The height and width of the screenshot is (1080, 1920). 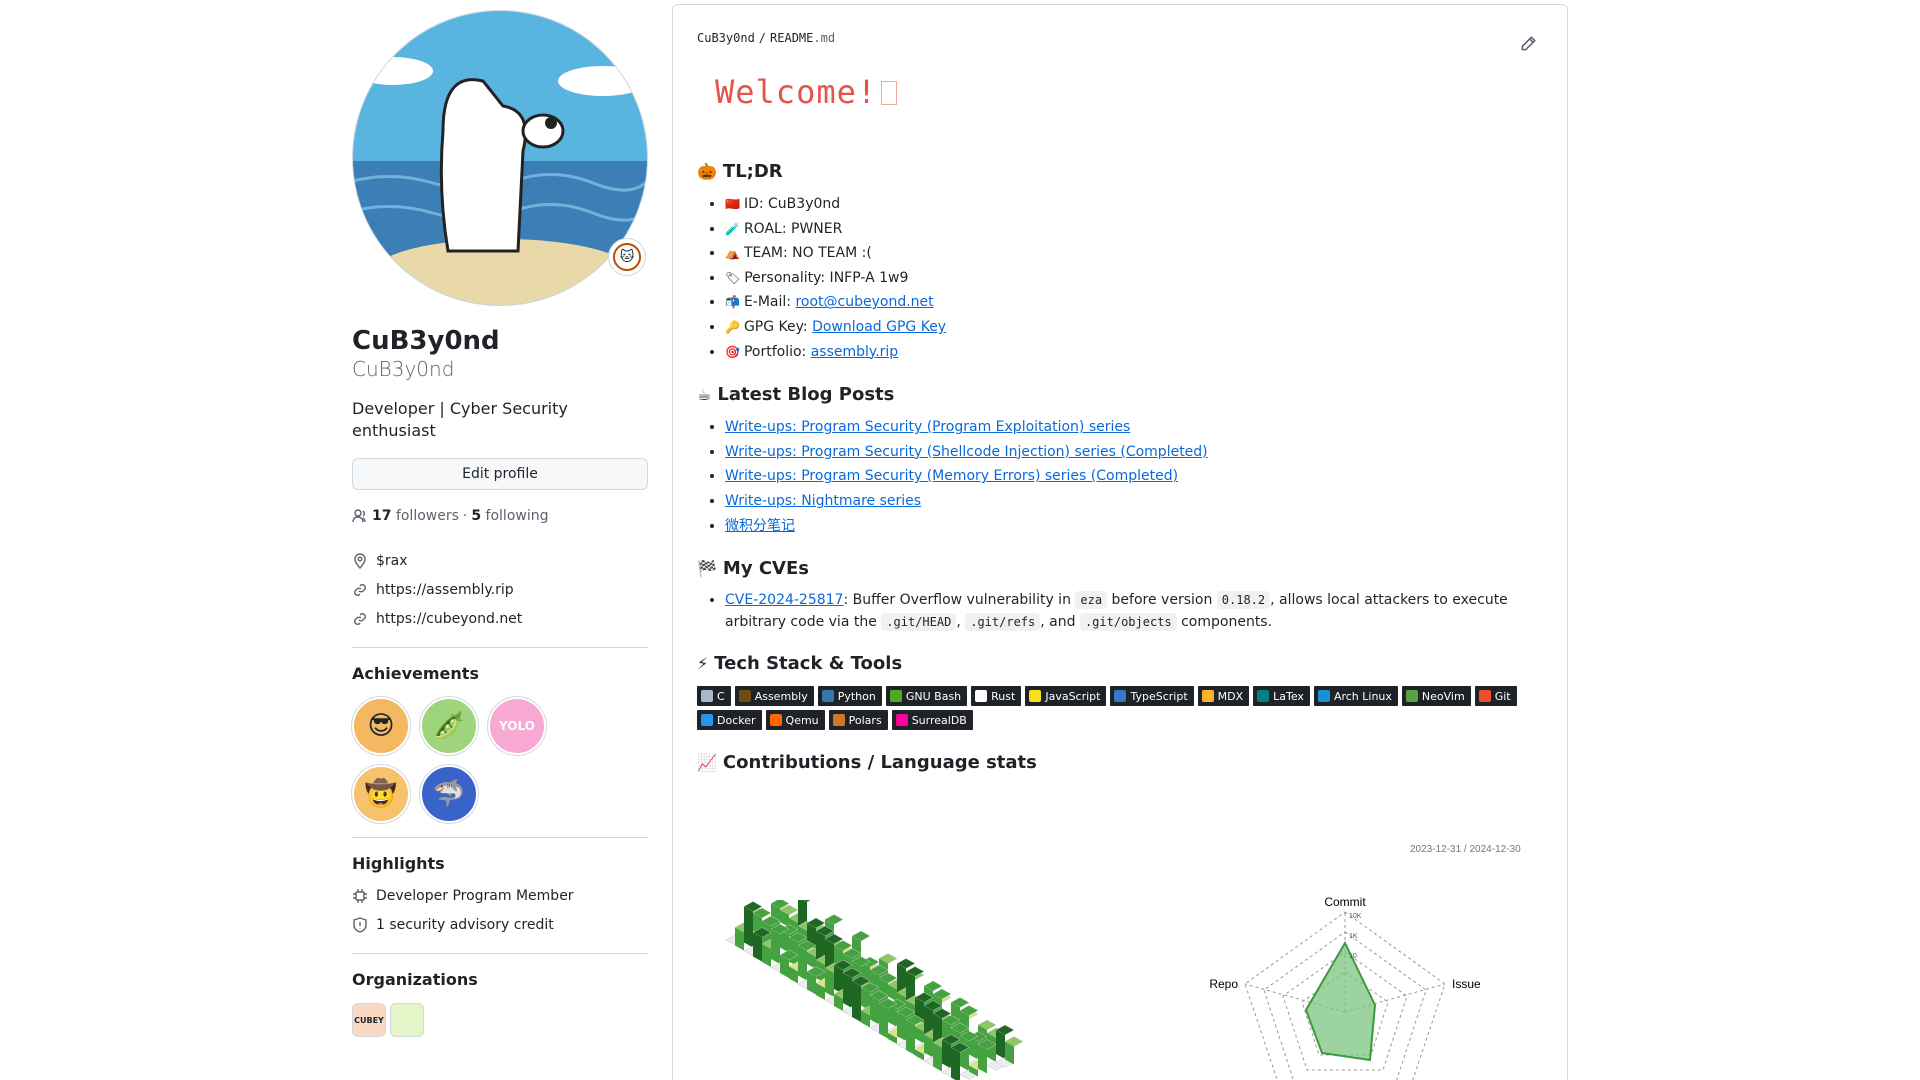 I want to click on pencil-icon, so click(x=1528, y=44).